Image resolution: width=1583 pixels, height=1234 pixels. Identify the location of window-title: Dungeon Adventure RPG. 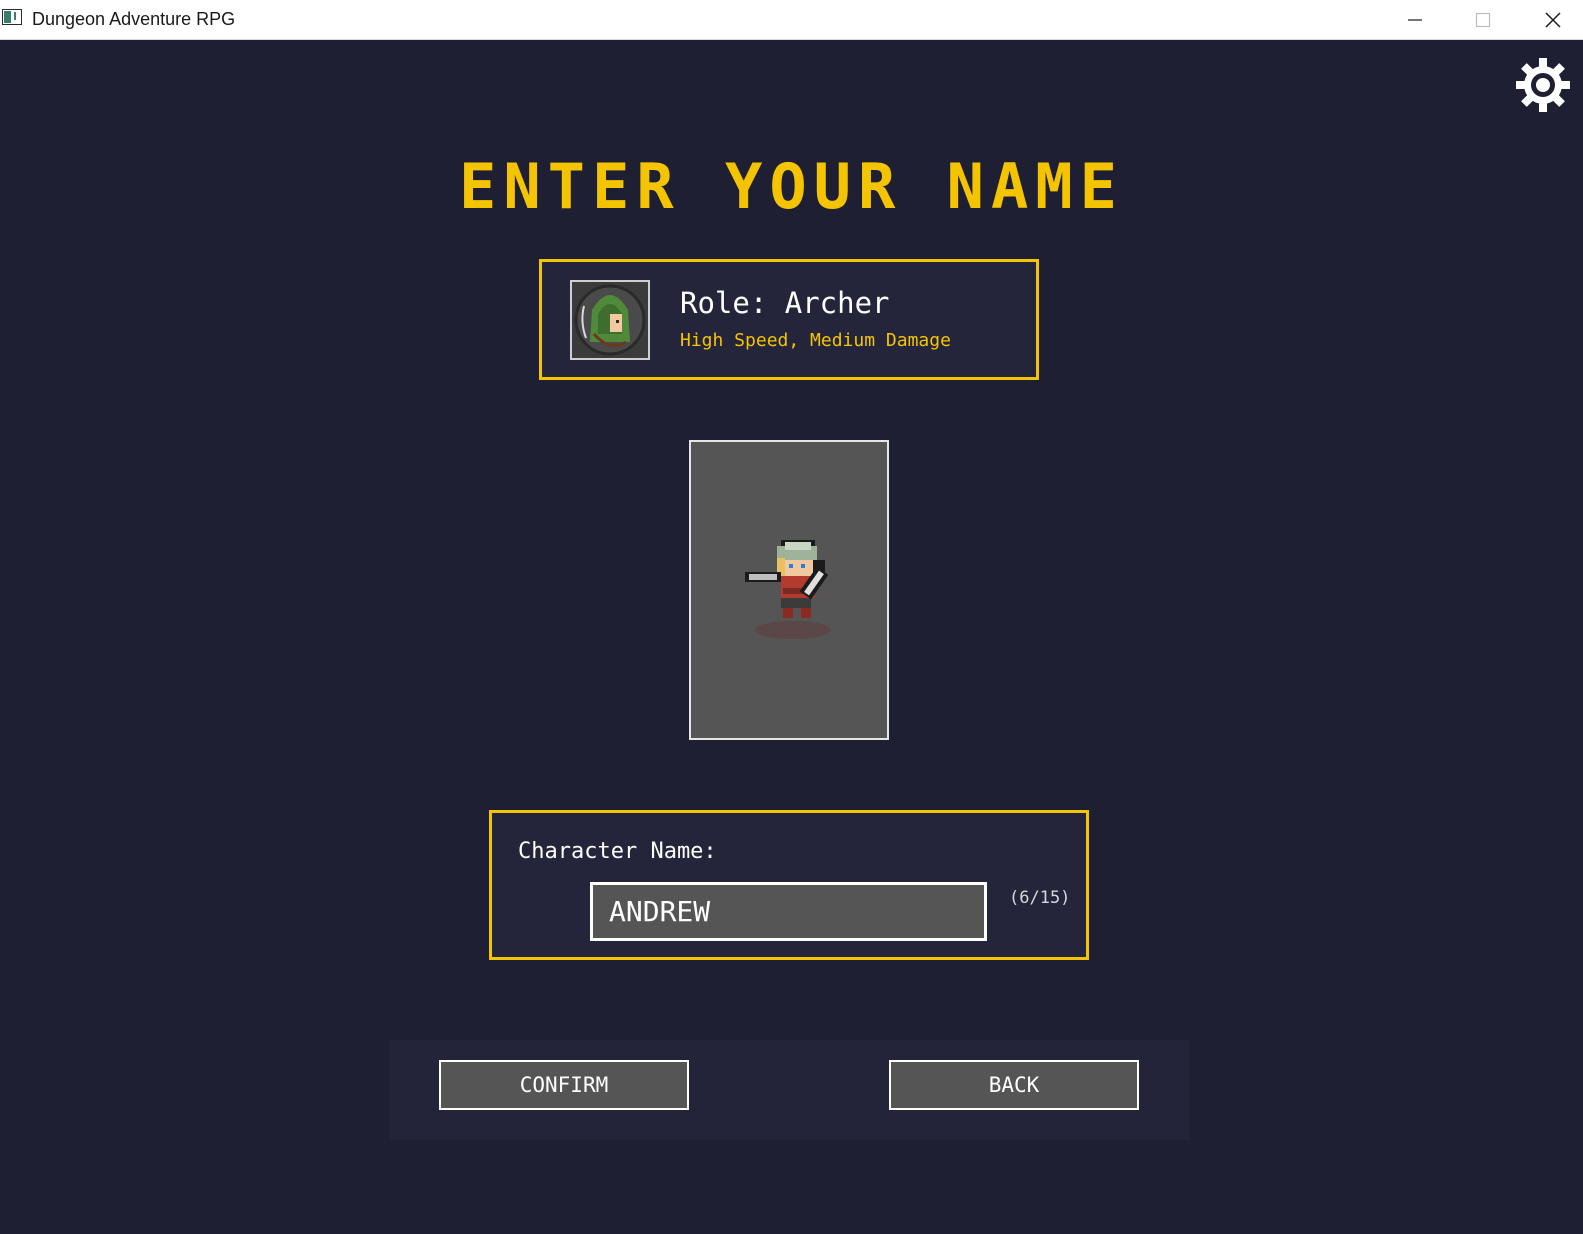
(134, 19).